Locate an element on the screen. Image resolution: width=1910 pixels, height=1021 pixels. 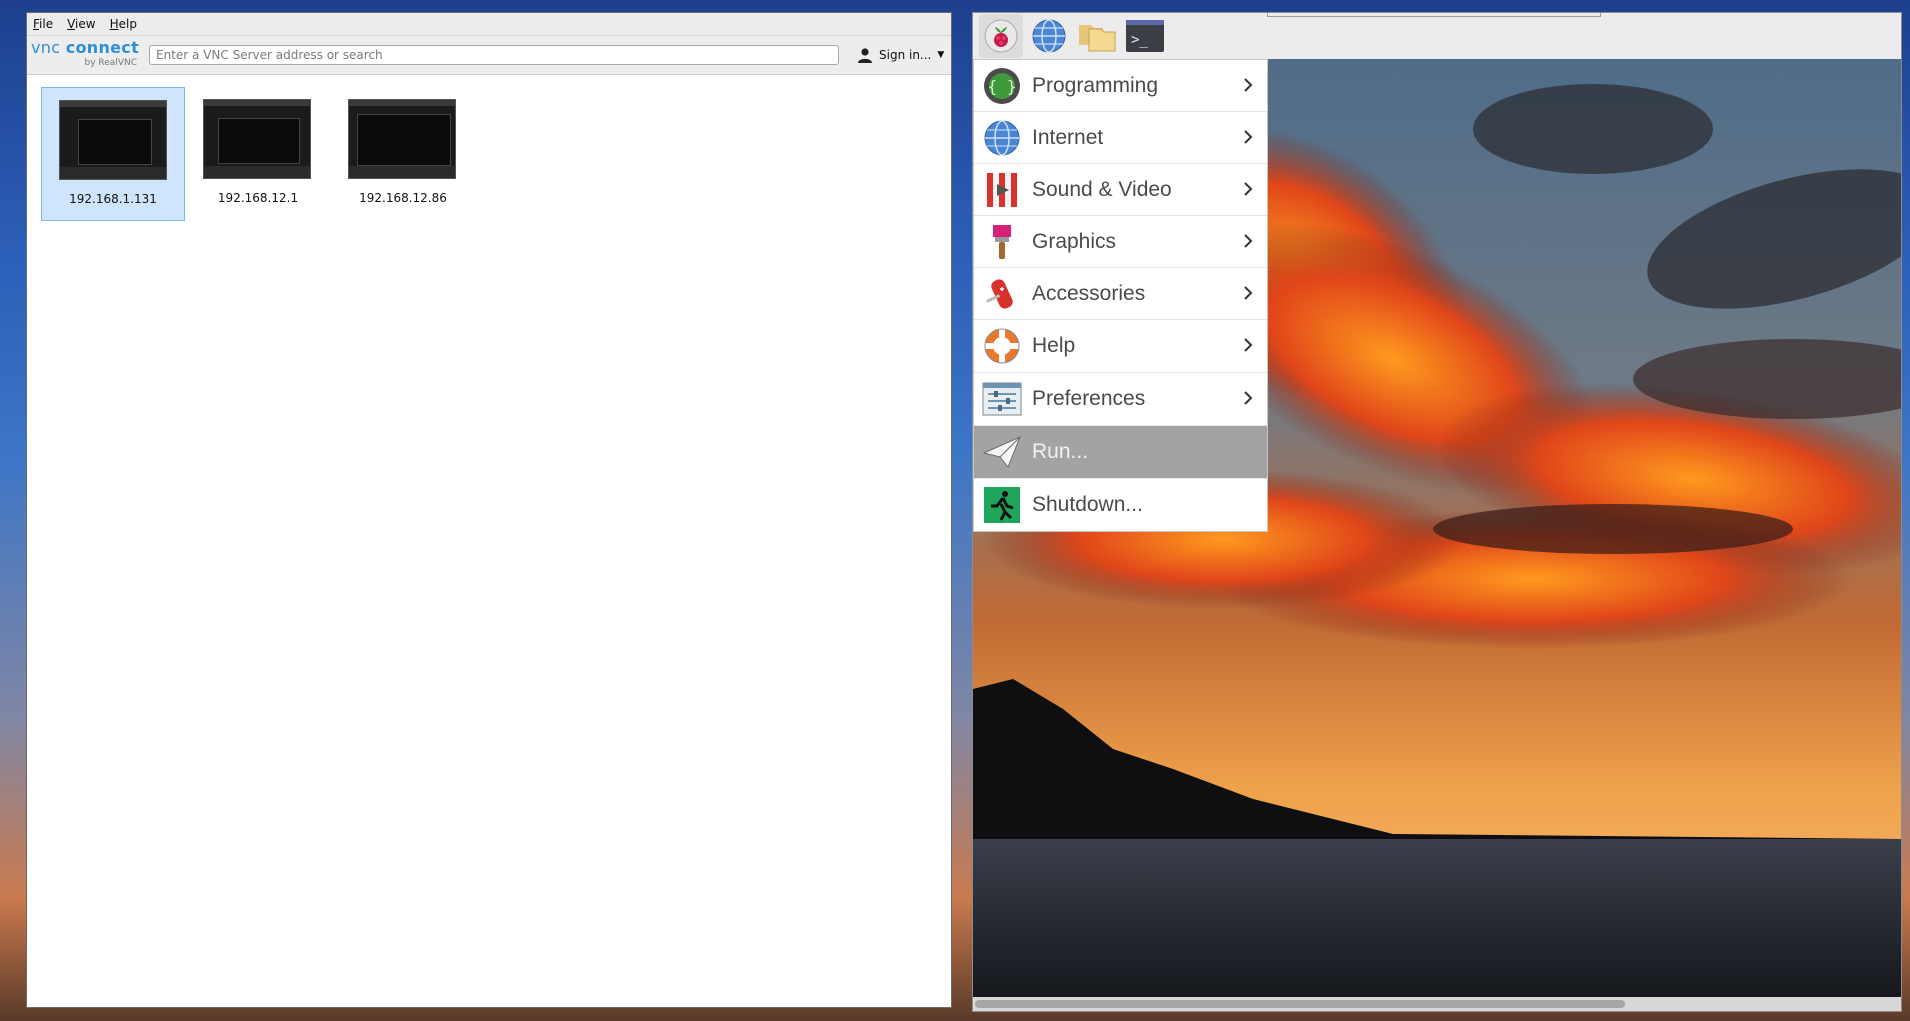
sign-in-button: Sign in... ▼ is located at coordinates (900, 55).